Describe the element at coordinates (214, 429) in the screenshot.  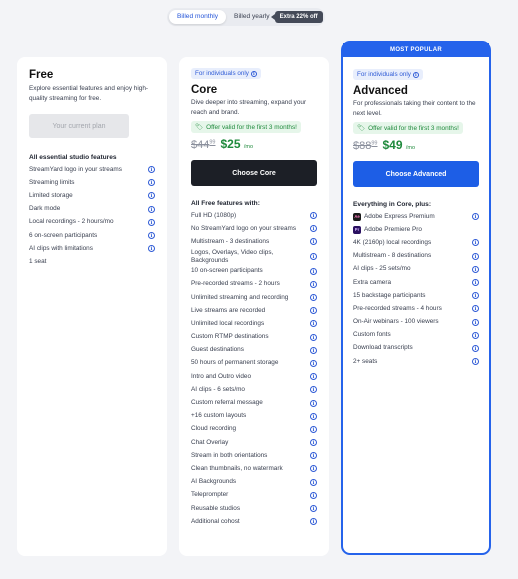
I see `feature-label: Cloud recording` at that location.